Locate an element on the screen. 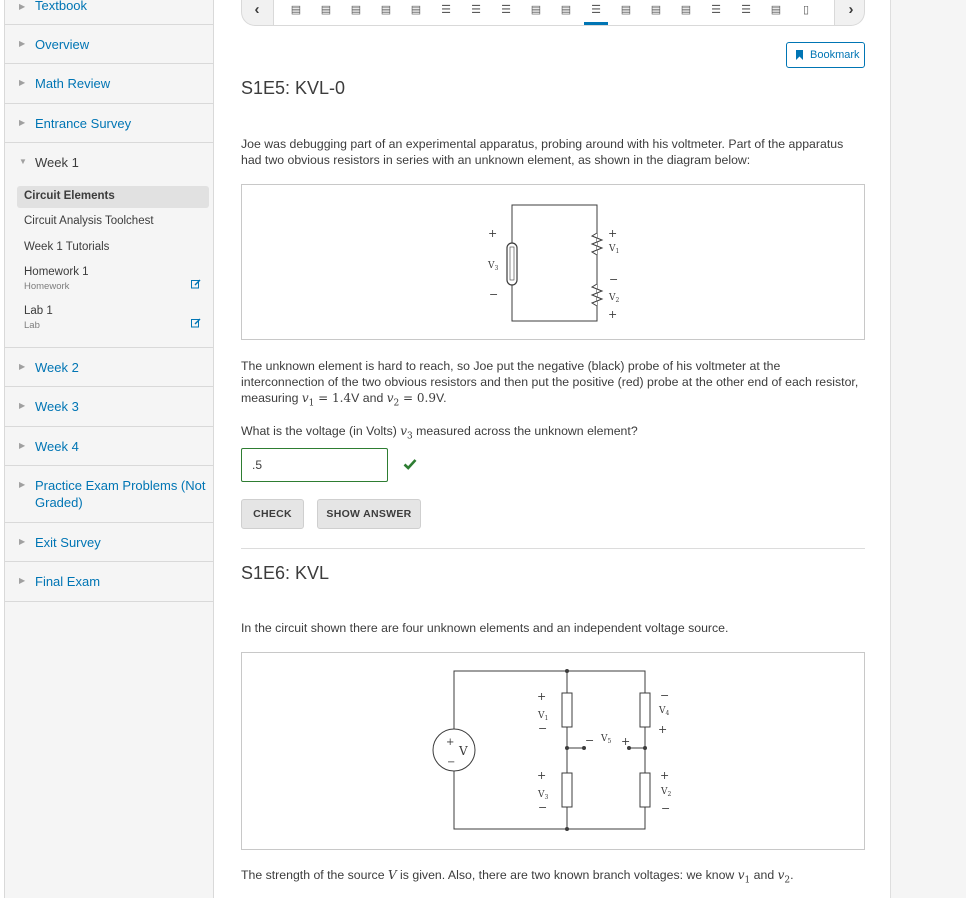 Image resolution: width=966 pixels, height=898 pixels. chapter-entrance-survey: ▶ Entrance Survey is located at coordinates (109, 123).